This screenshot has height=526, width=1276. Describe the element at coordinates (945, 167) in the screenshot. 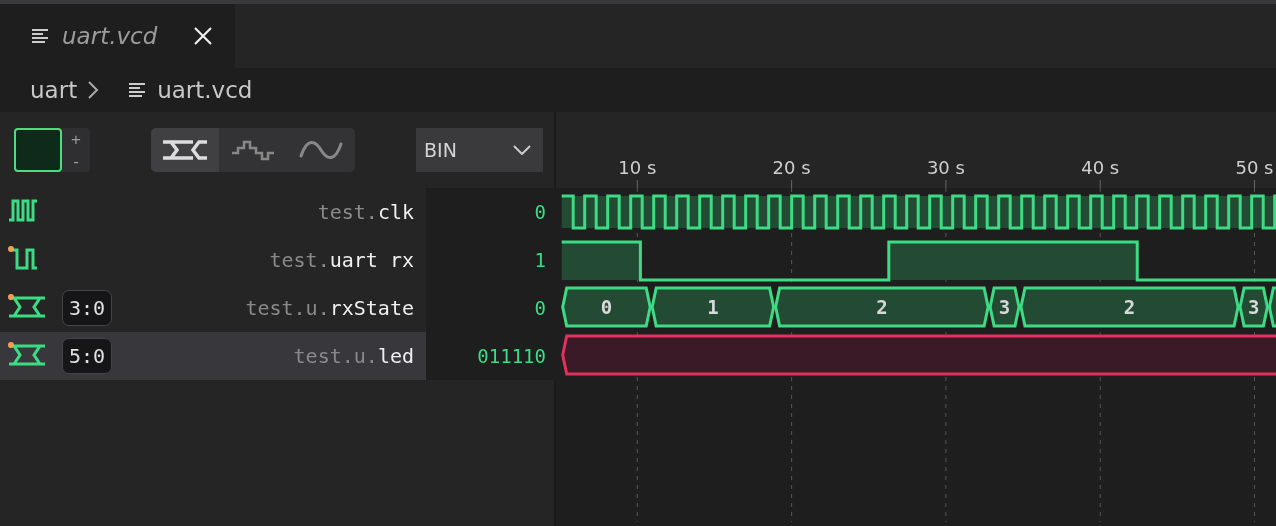

I see `time-tick-label: 30 s` at that location.